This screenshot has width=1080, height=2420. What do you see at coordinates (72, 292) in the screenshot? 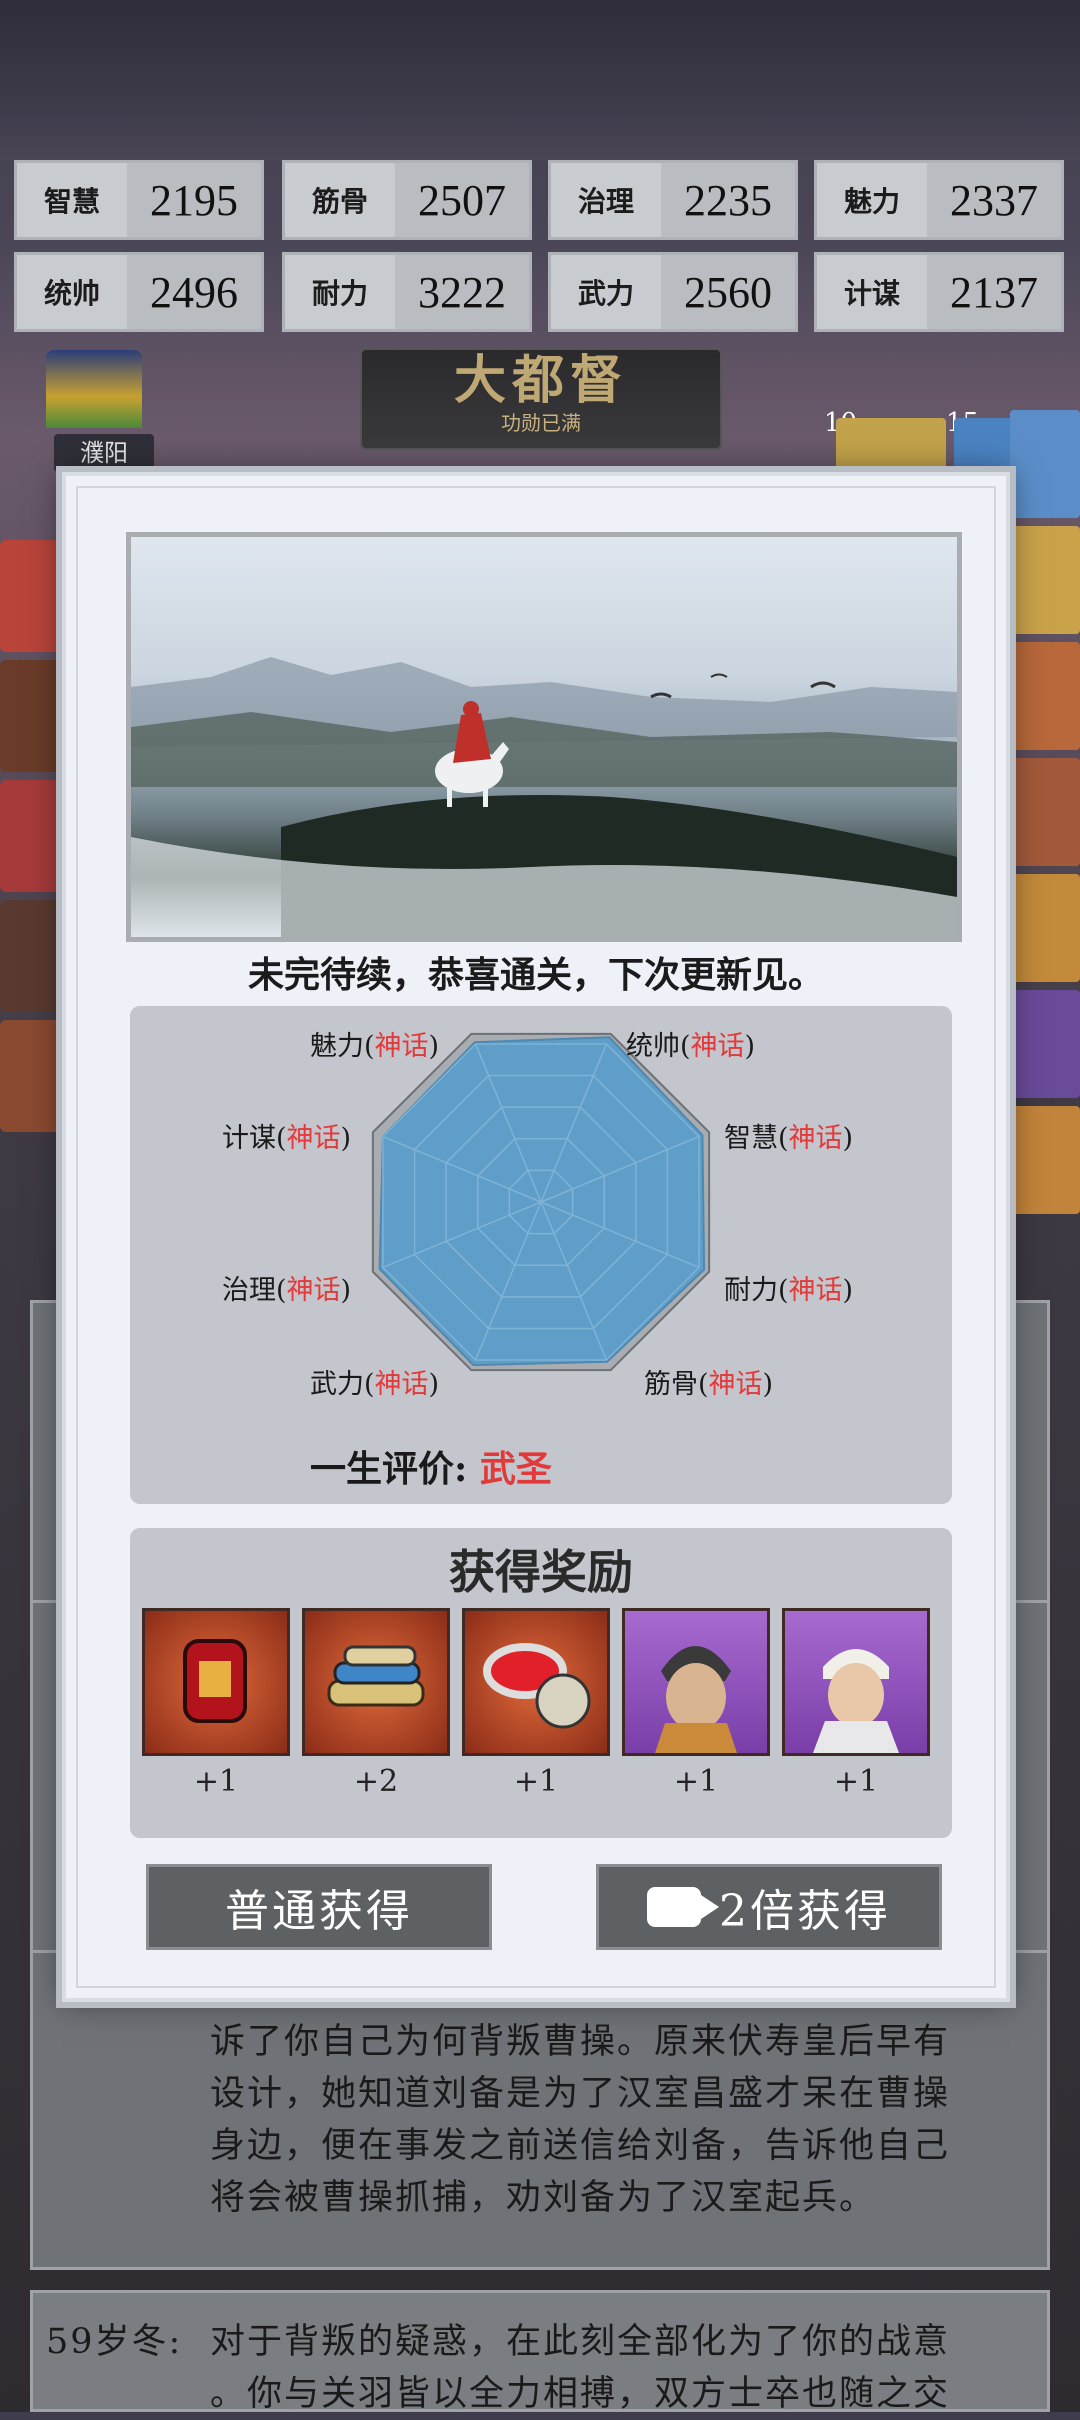
I see `stat-label: 统帅` at bounding box center [72, 292].